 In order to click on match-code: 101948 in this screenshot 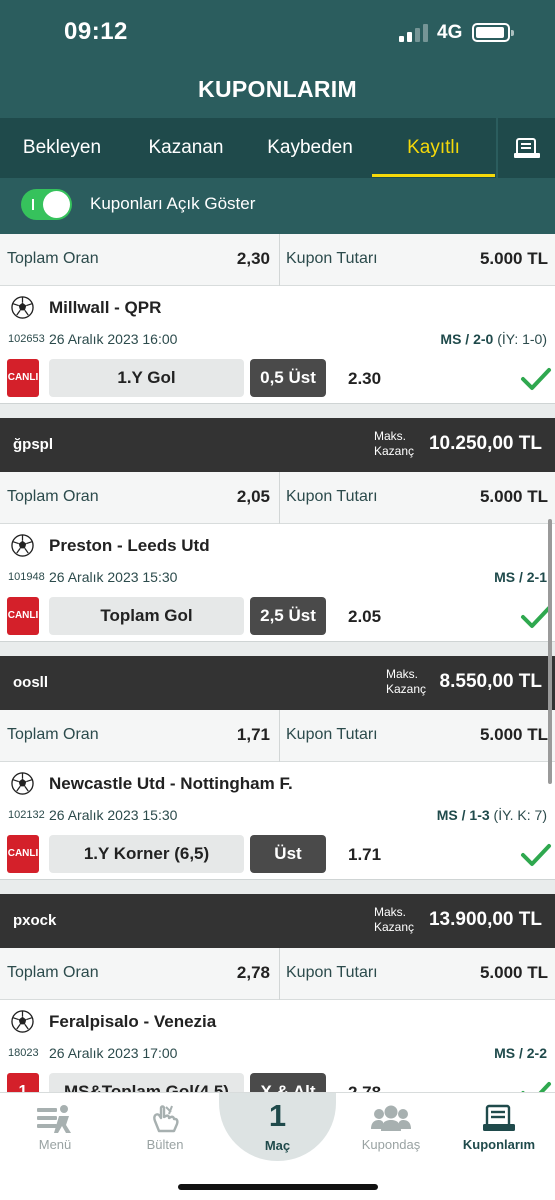, I will do `click(26, 577)`.